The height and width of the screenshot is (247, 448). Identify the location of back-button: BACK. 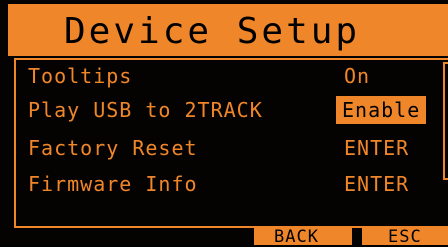
(303, 237).